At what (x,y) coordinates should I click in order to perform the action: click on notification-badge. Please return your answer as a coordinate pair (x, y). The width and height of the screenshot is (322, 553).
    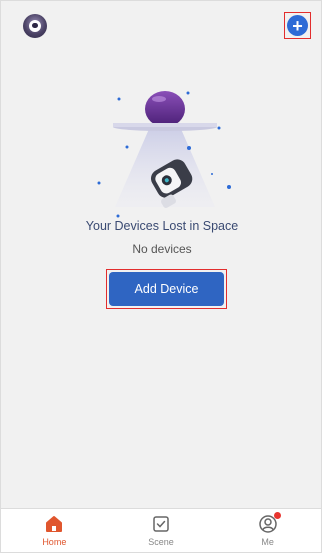
    Looking at the image, I should click on (277, 515).